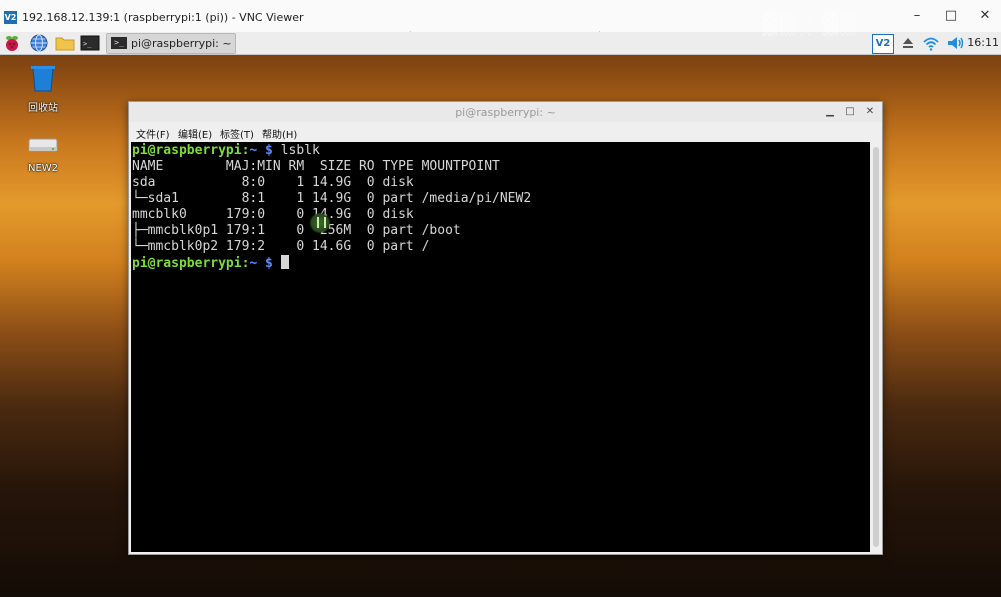 The height and width of the screenshot is (597, 1001). I want to click on output-line: sda 8:0 1 14.9G 0 disk, so click(273, 182).